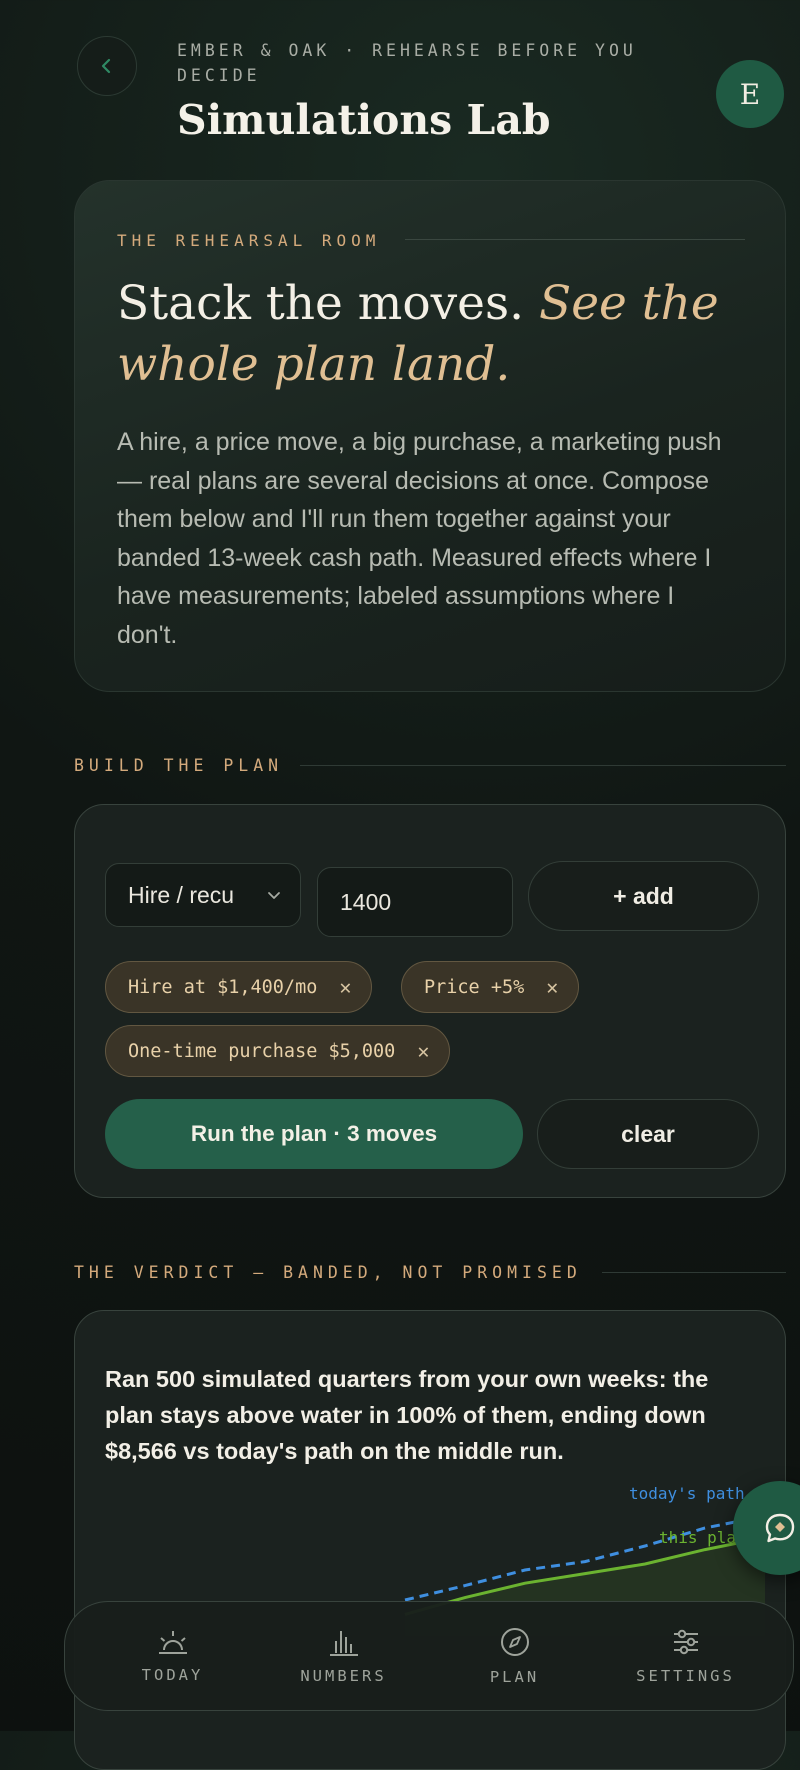 Image resolution: width=800 pixels, height=1770 pixels. Describe the element at coordinates (685, 1642) in the screenshot. I see `sliders-icon` at that location.